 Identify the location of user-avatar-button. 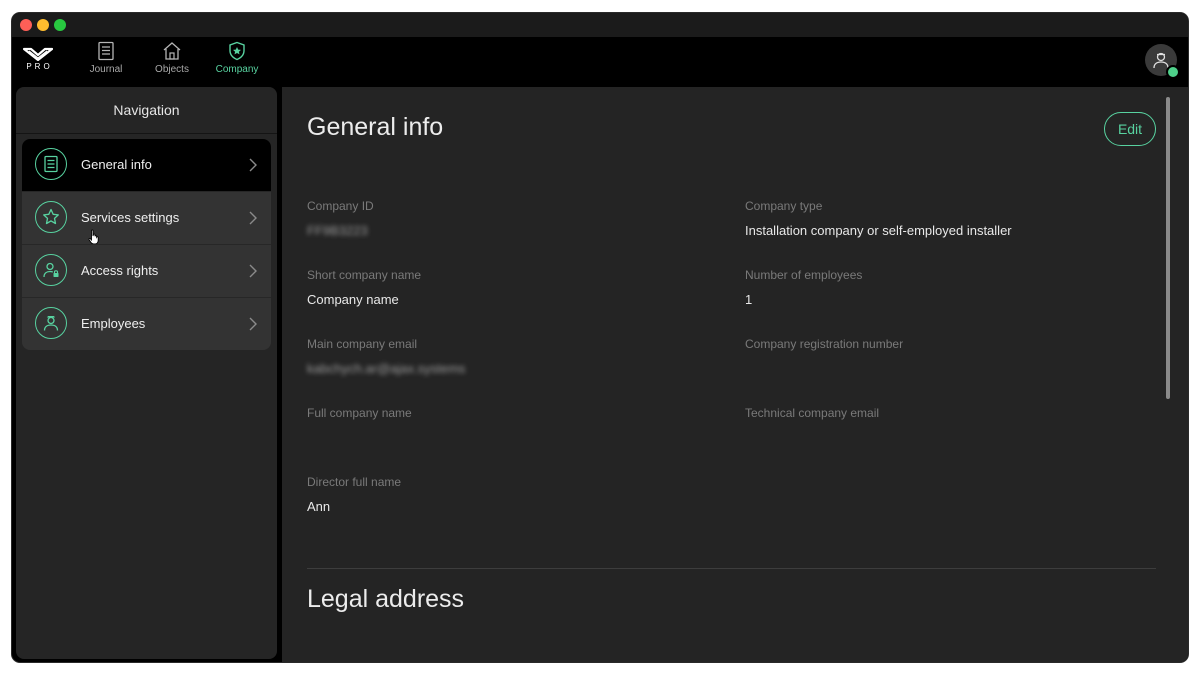
(1162, 61).